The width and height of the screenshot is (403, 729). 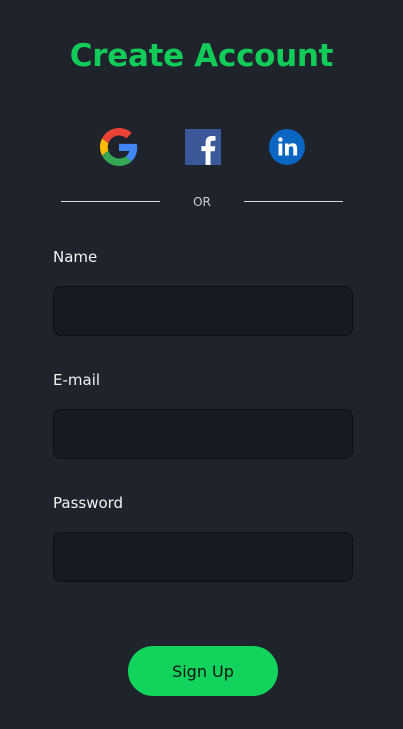 I want to click on email-label: E-mail, so click(x=77, y=380).